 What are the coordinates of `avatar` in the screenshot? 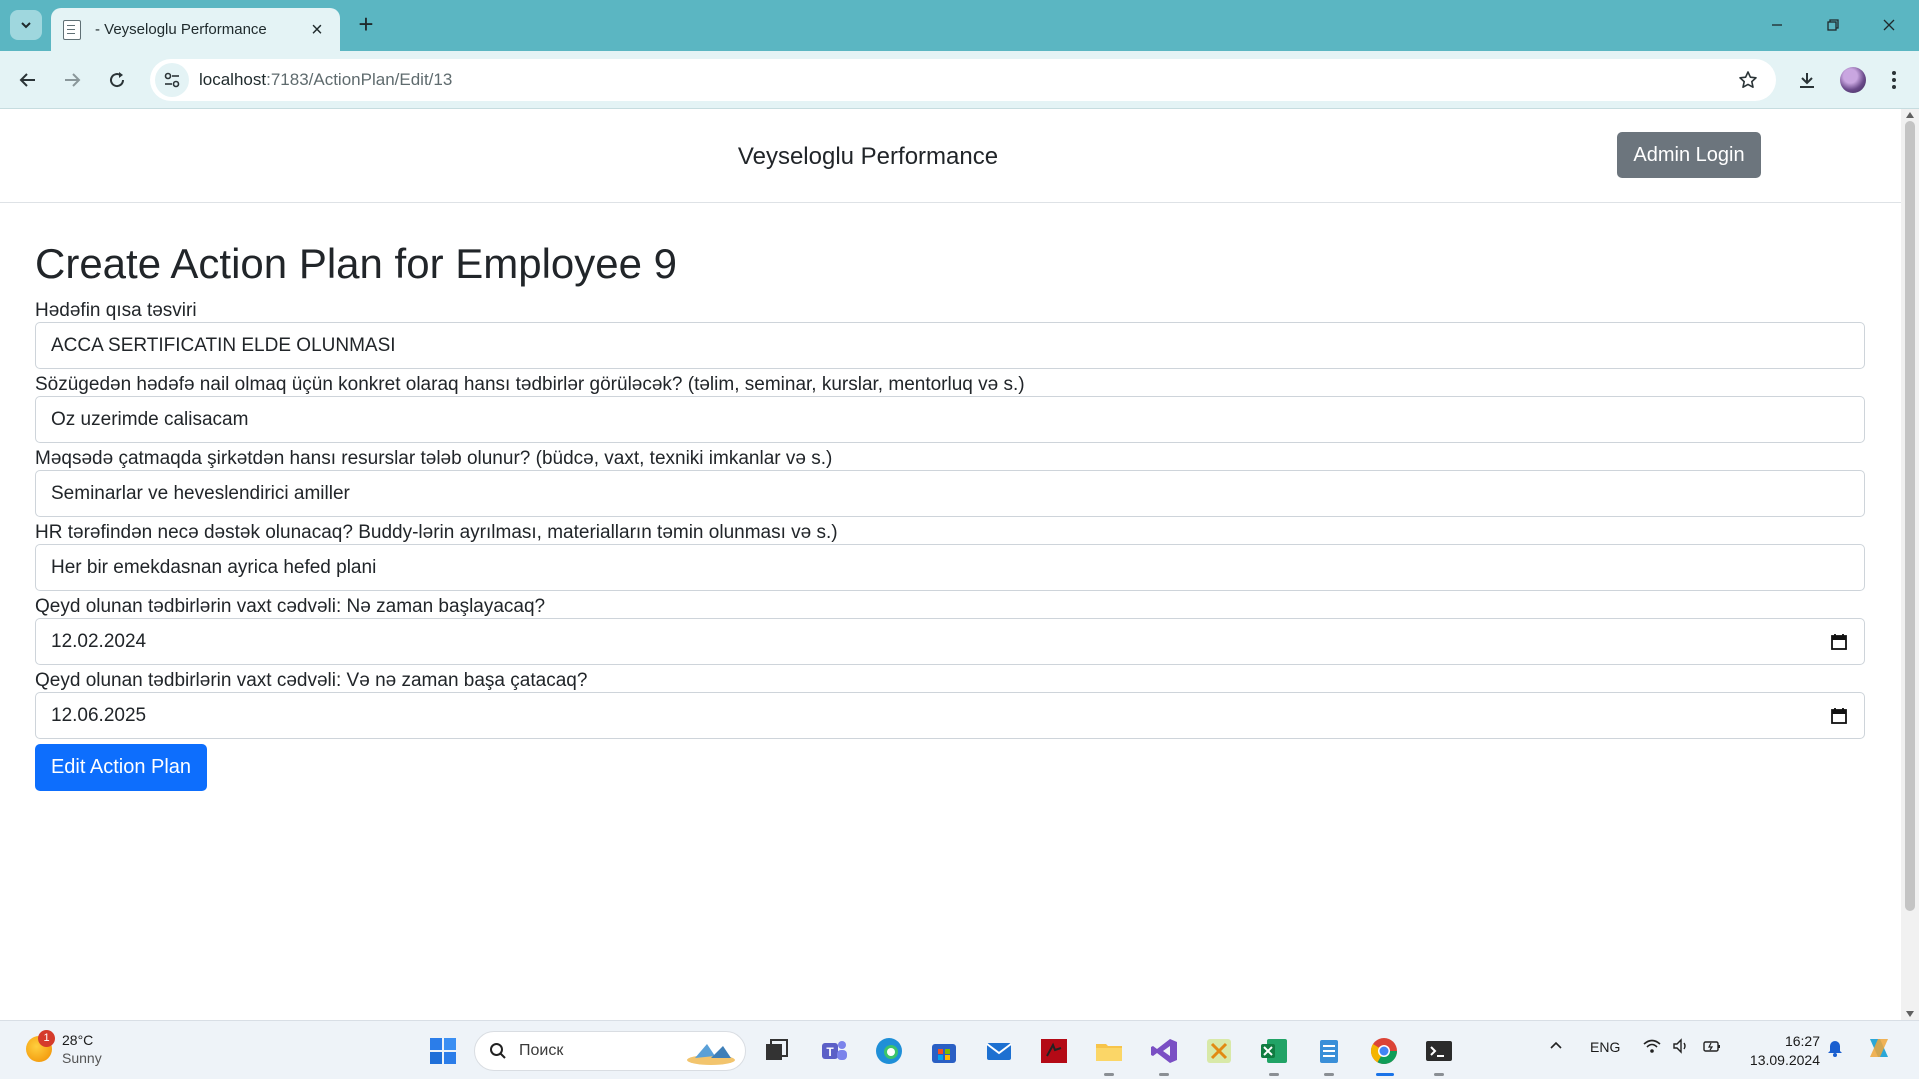 It's located at (1853, 80).